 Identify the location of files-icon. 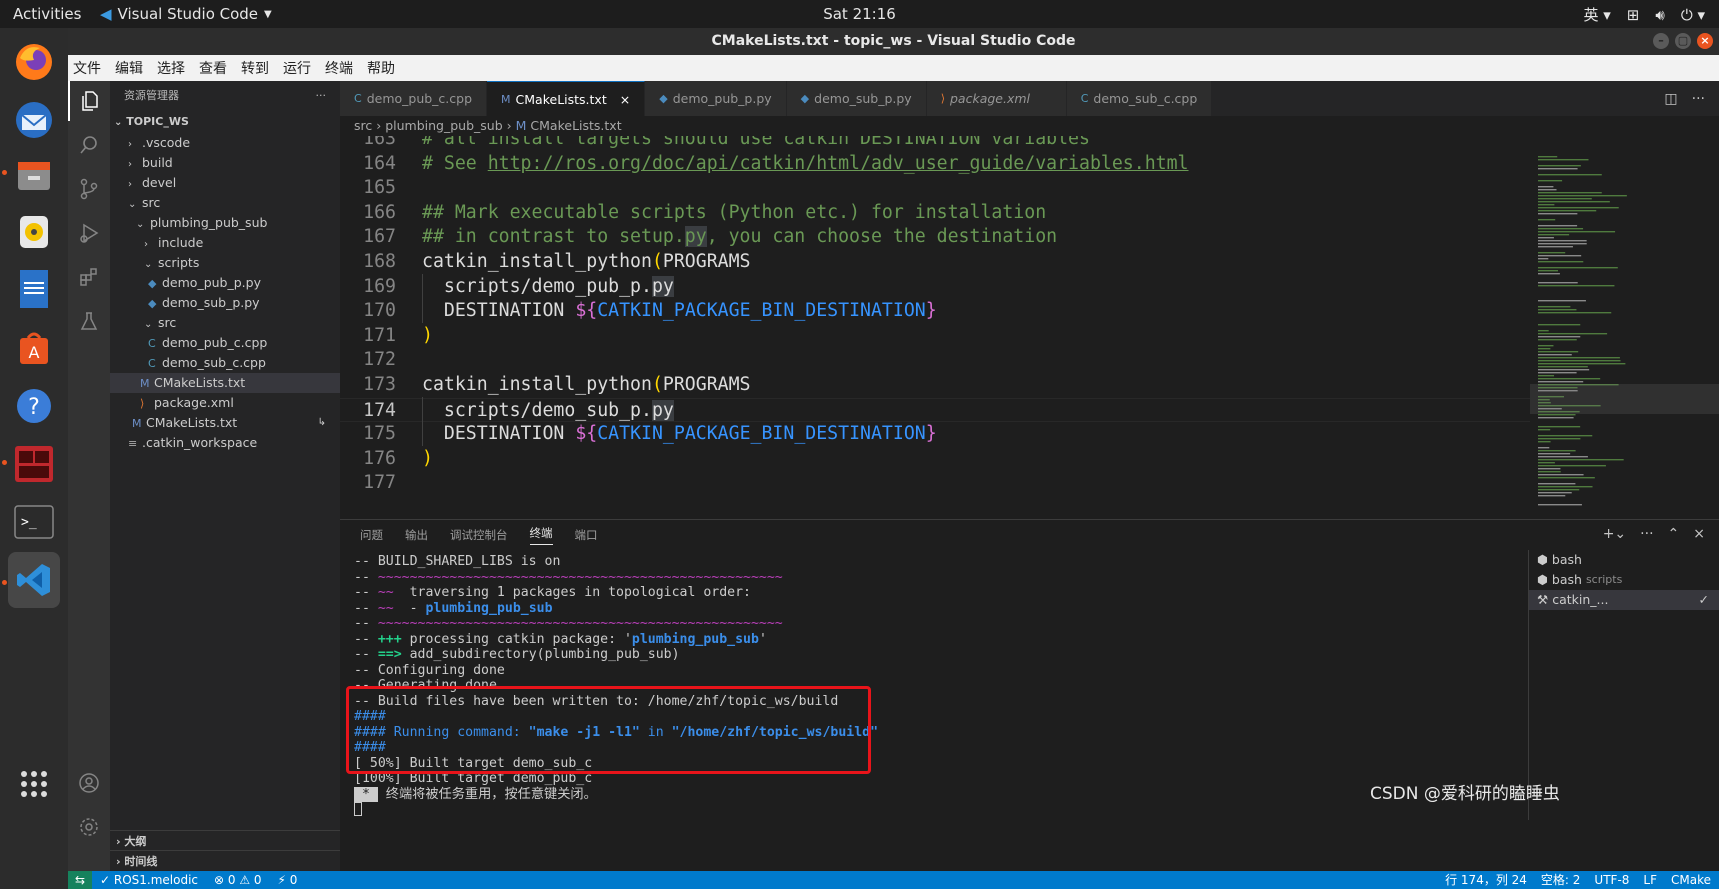
(34, 176).